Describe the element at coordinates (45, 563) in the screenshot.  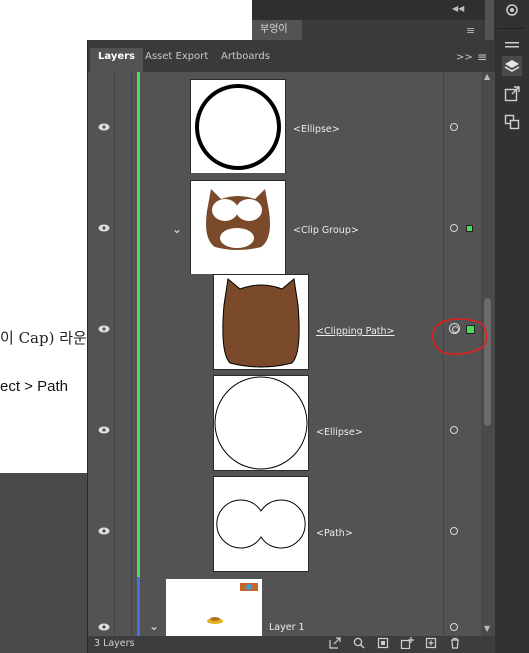
I see `canvas-pasteboard` at that location.